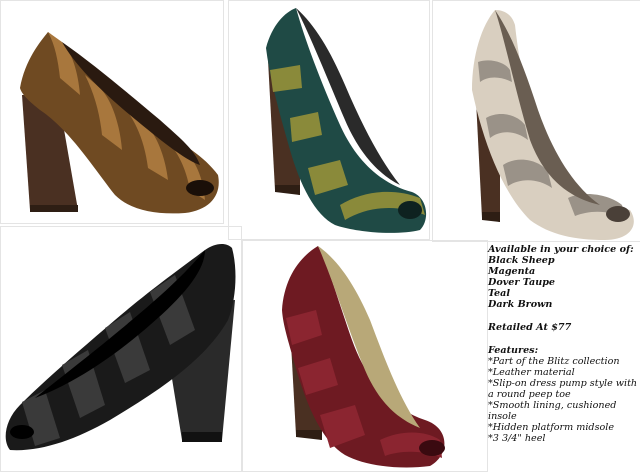  Describe the element at coordinates (499, 293) in the screenshot. I see `option-teal: Teal` at that location.